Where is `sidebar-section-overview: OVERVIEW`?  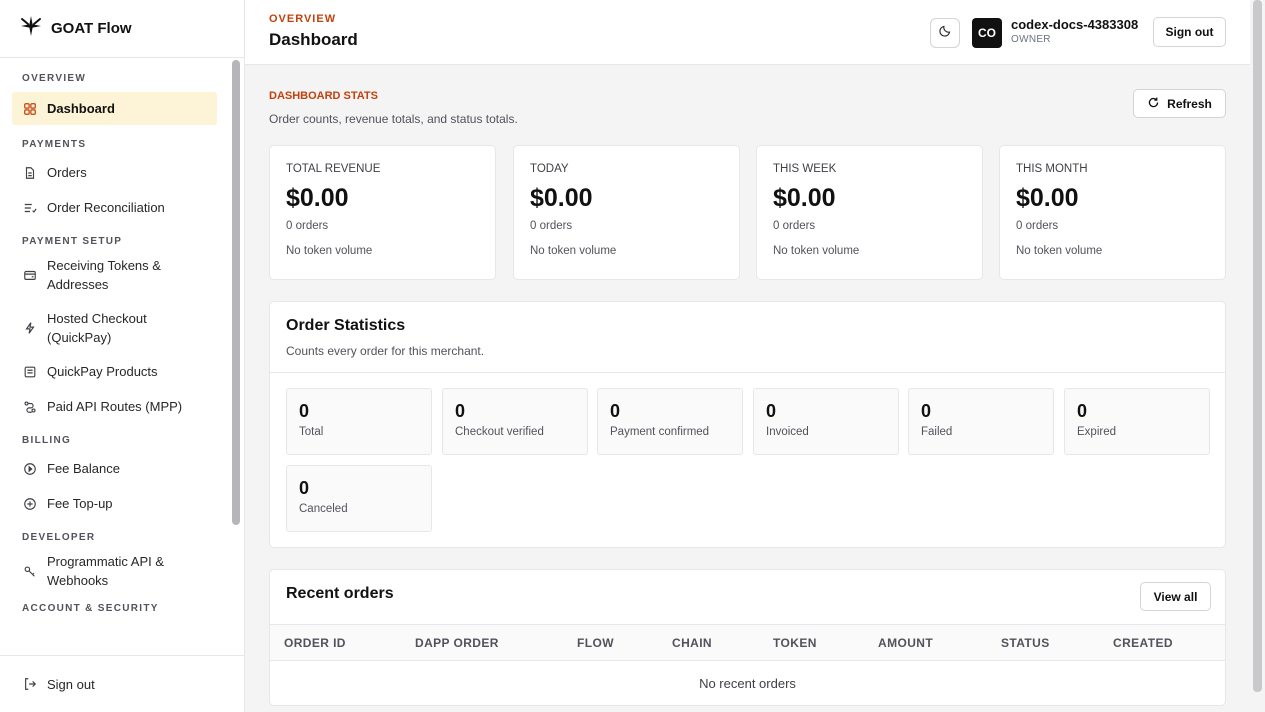 sidebar-section-overview: OVERVIEW is located at coordinates (54, 78).